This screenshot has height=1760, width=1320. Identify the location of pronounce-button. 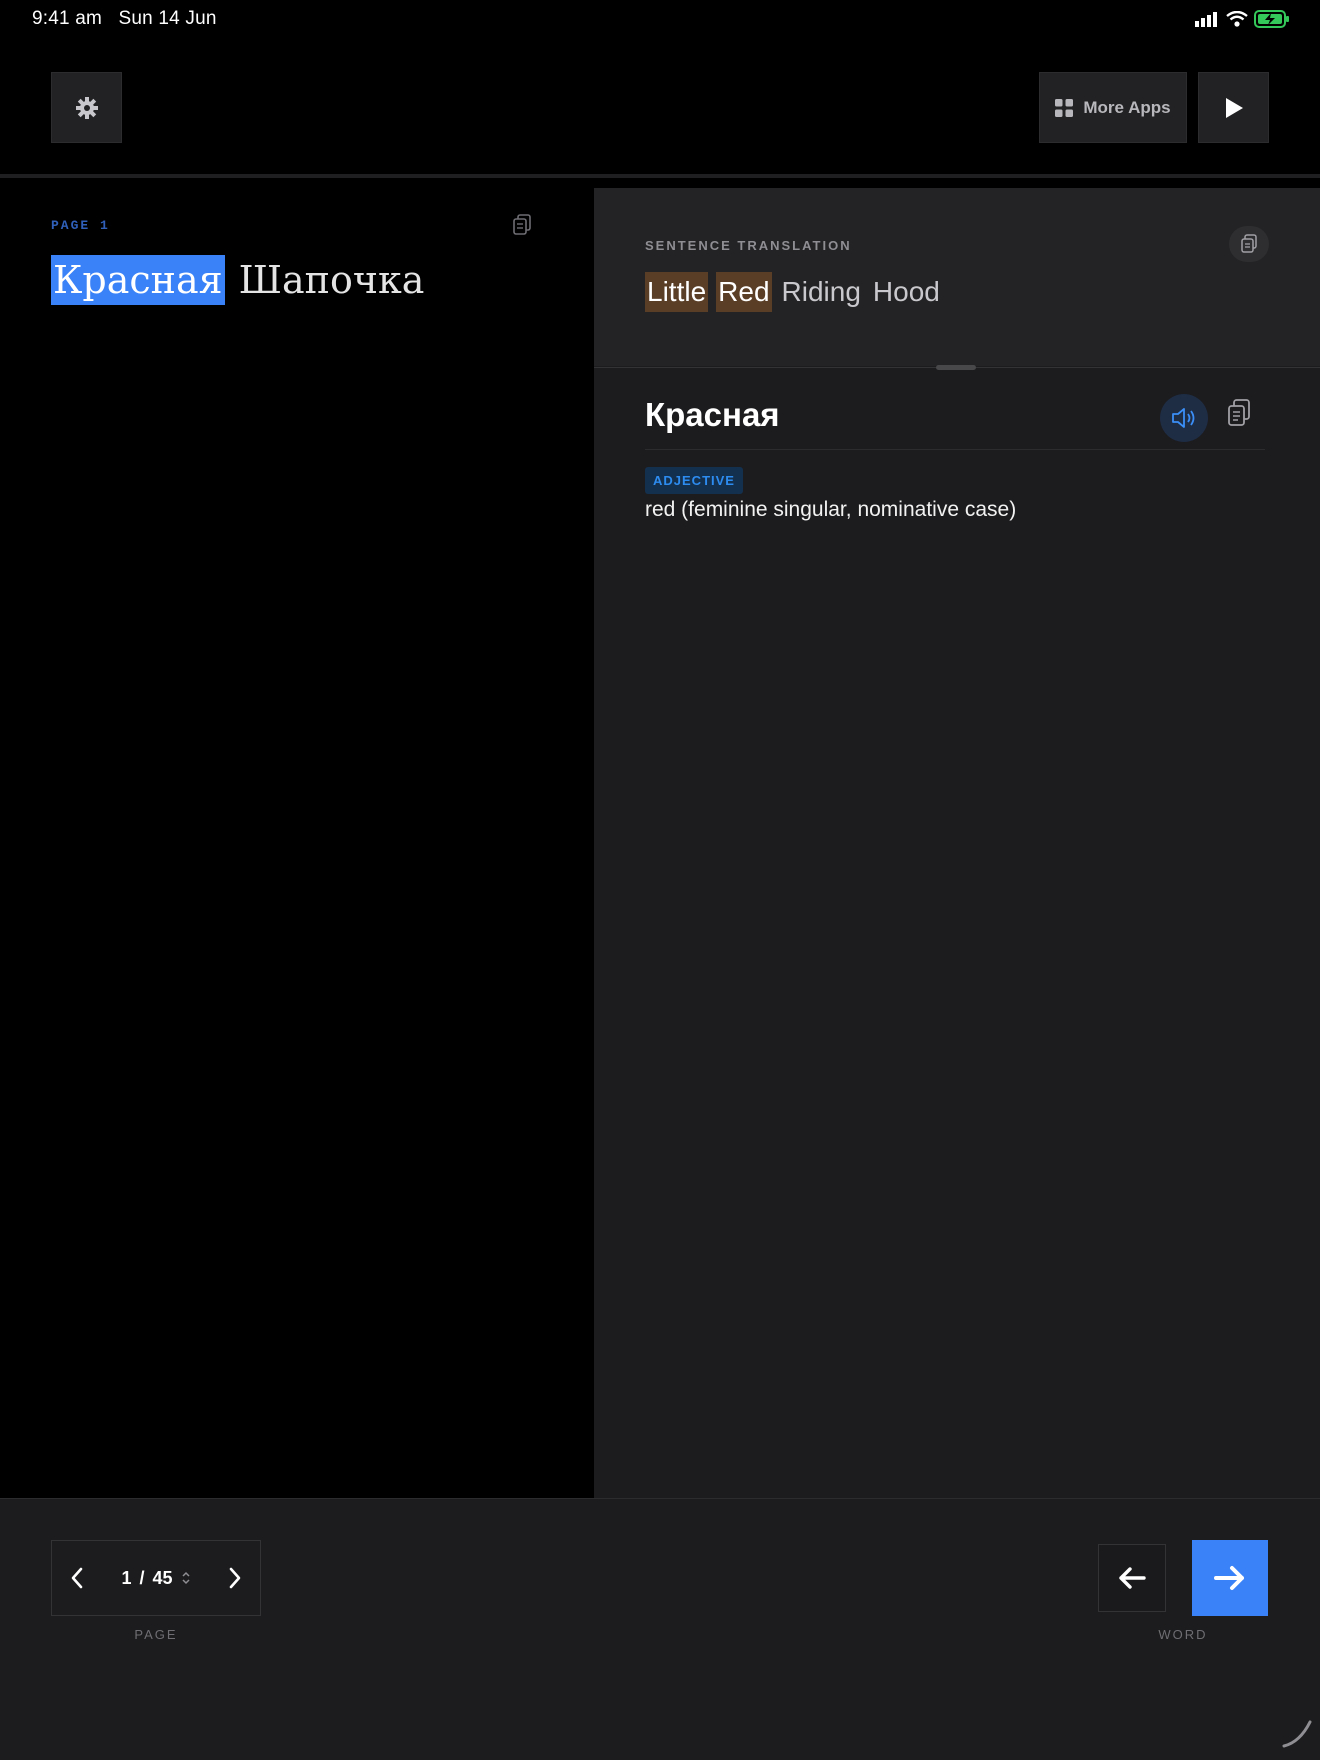
(1184, 418).